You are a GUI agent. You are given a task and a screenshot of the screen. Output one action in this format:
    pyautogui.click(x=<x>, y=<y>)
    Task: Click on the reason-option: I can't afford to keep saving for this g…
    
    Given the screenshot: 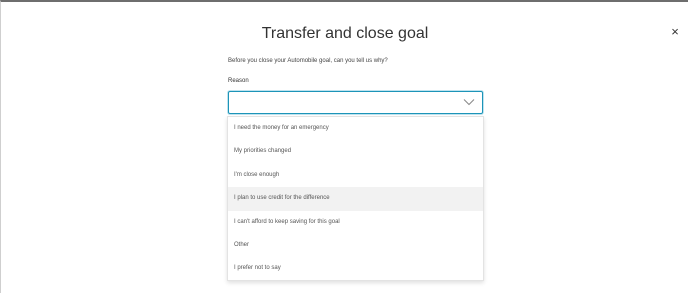 What is the action you would take?
    pyautogui.click(x=355, y=222)
    